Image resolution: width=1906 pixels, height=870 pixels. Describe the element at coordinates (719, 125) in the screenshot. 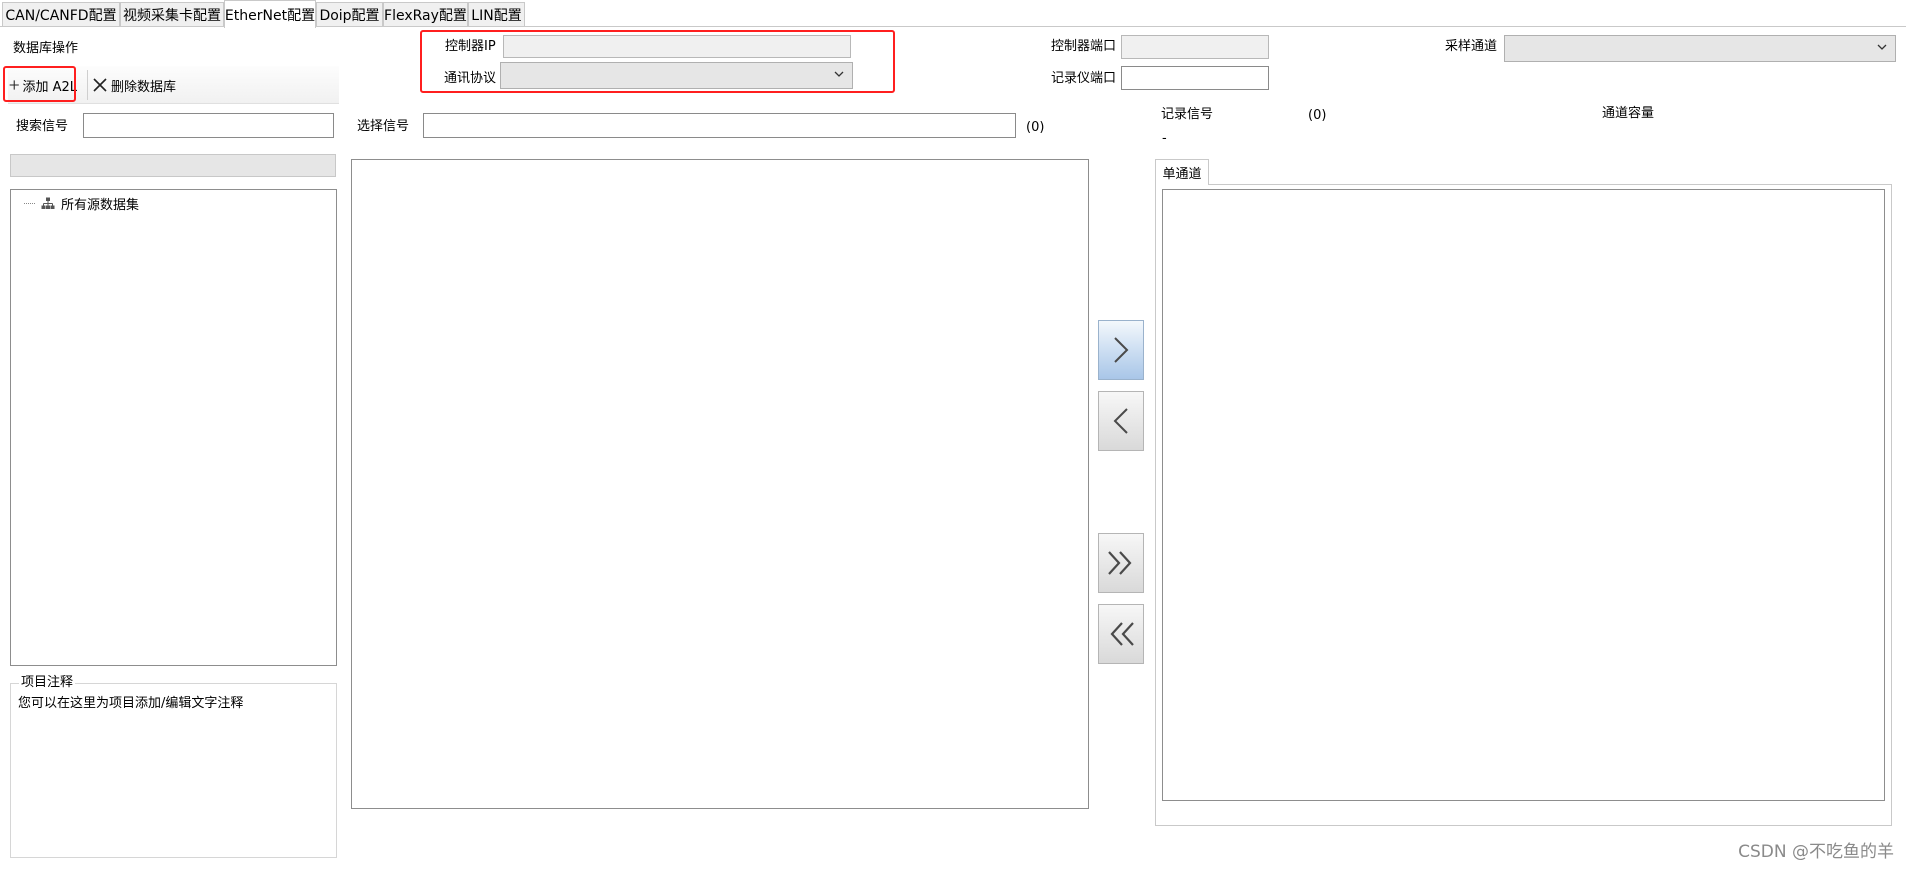

I see `select-signal-input` at that location.